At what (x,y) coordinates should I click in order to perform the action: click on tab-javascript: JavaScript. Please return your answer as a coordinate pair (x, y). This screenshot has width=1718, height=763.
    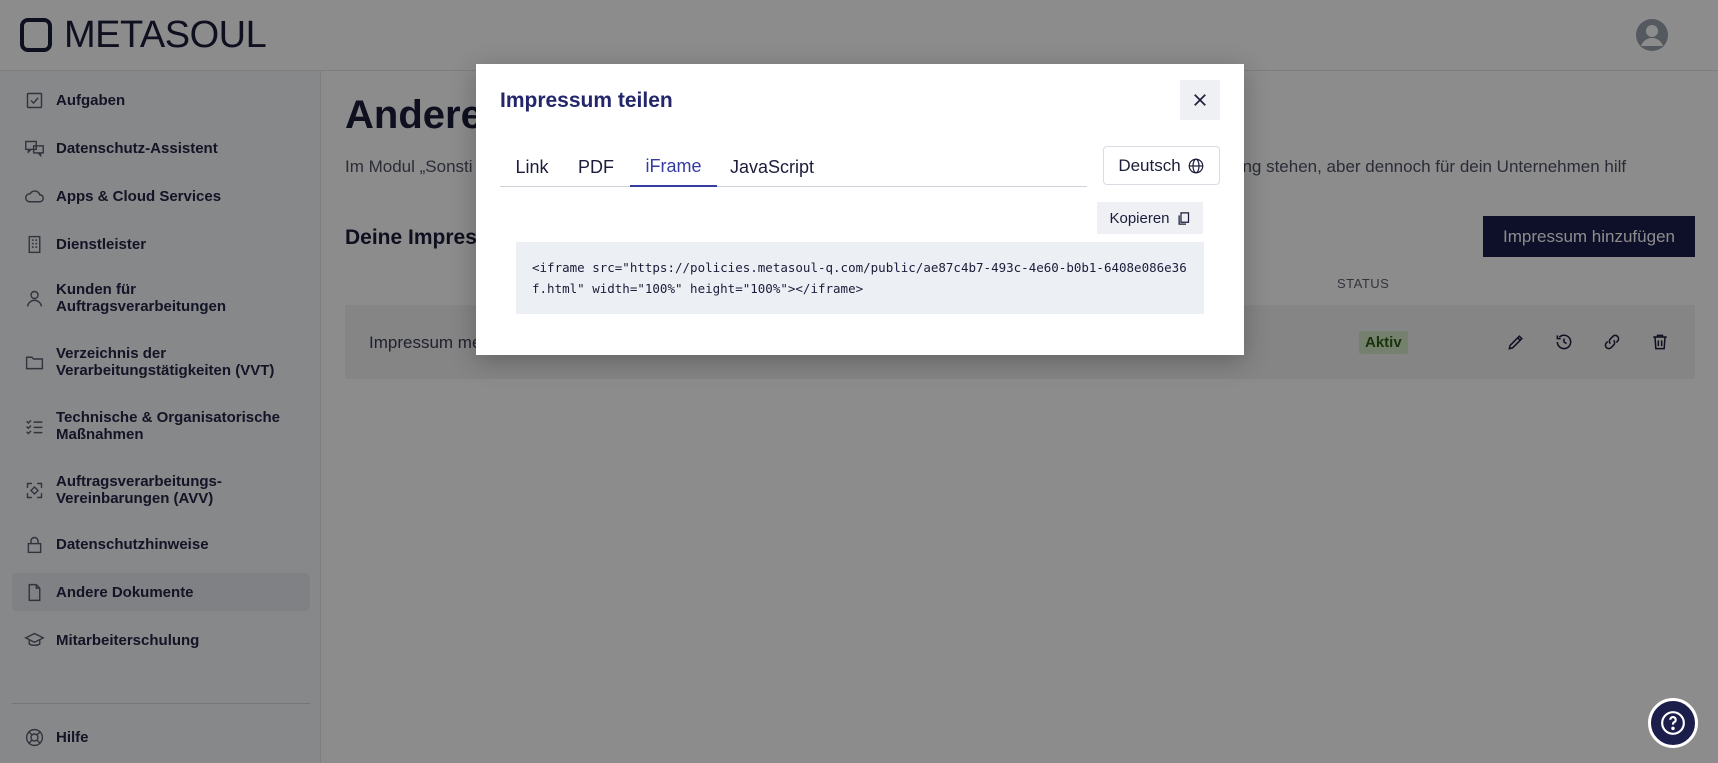
    Looking at the image, I should click on (772, 167).